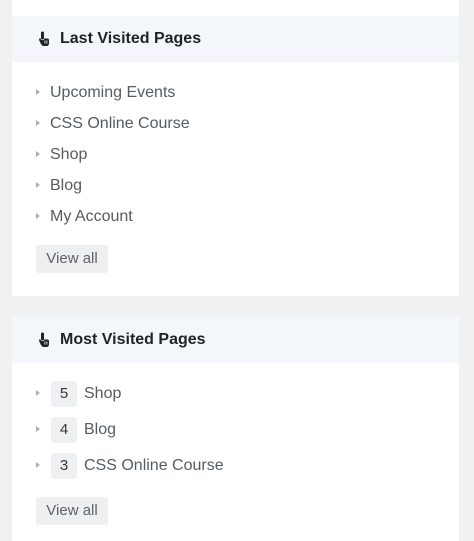 This screenshot has width=474, height=541. Describe the element at coordinates (235, 466) in the screenshot. I see `list-item: 3 CSS Online Course` at that location.